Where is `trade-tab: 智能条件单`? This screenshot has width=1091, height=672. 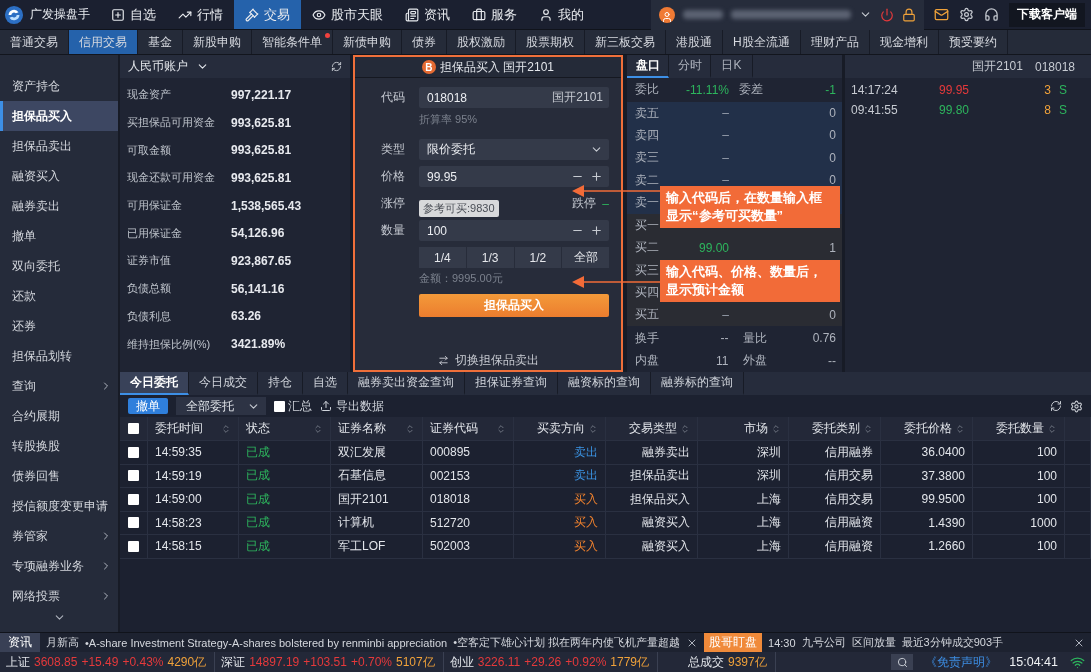 trade-tab: 智能条件单 is located at coordinates (292, 42).